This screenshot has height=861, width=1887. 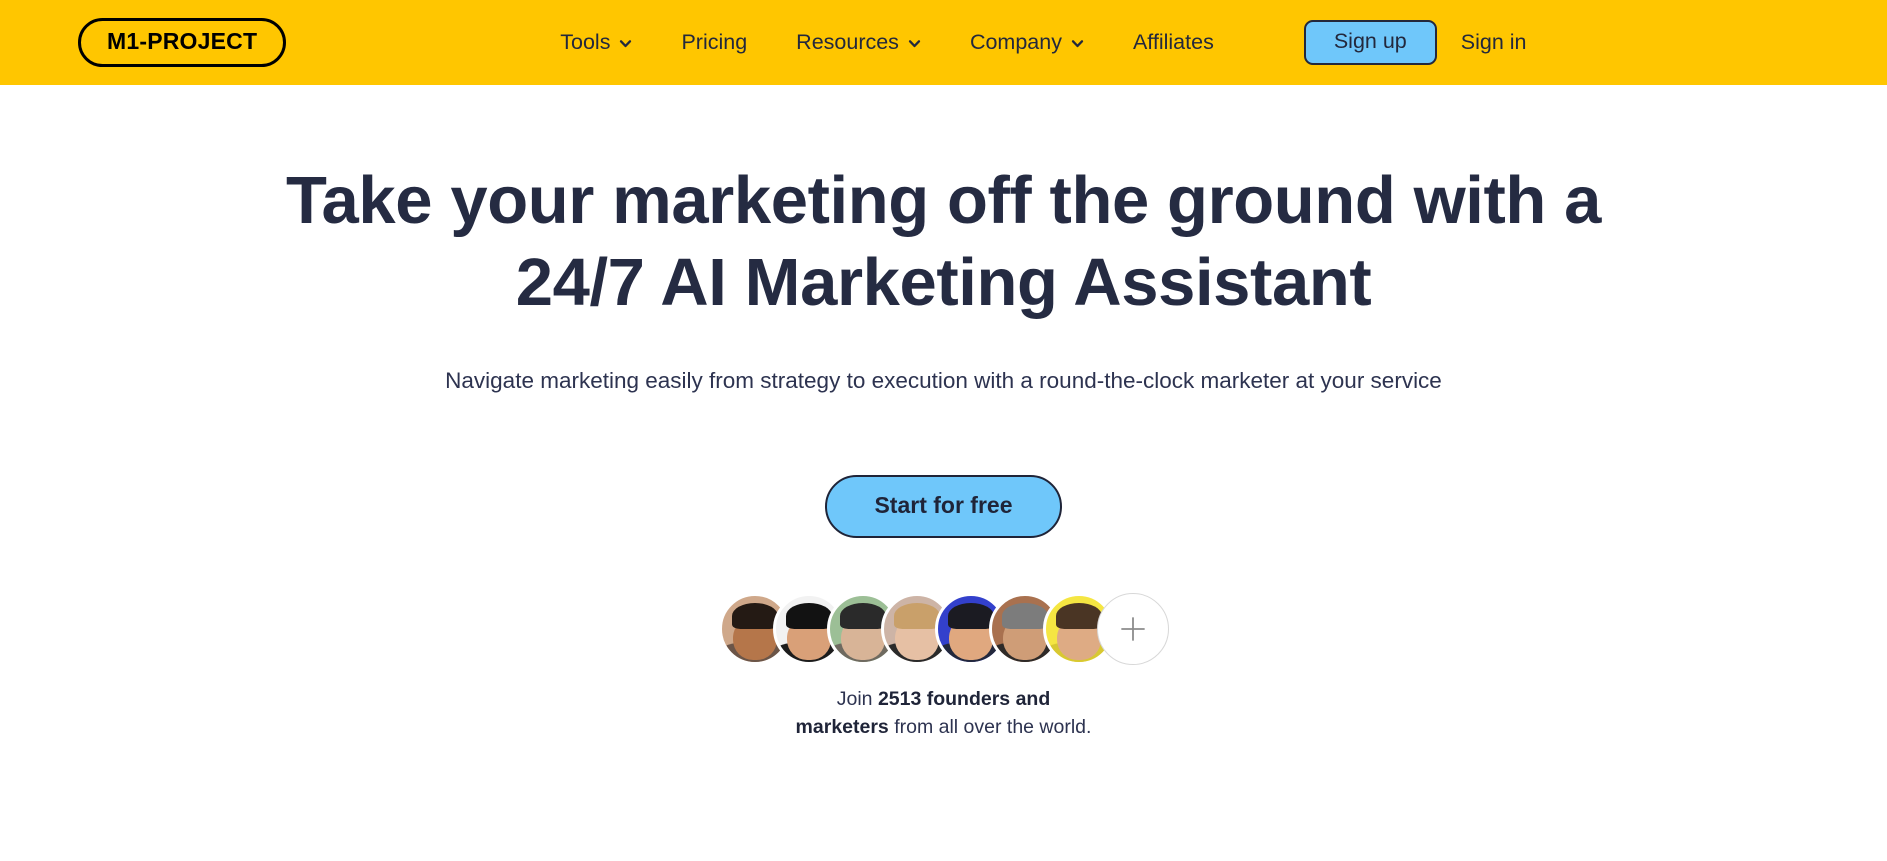 What do you see at coordinates (943, 282) in the screenshot?
I see `headline-line-2: 24/7 AI Marketing Assistant` at bounding box center [943, 282].